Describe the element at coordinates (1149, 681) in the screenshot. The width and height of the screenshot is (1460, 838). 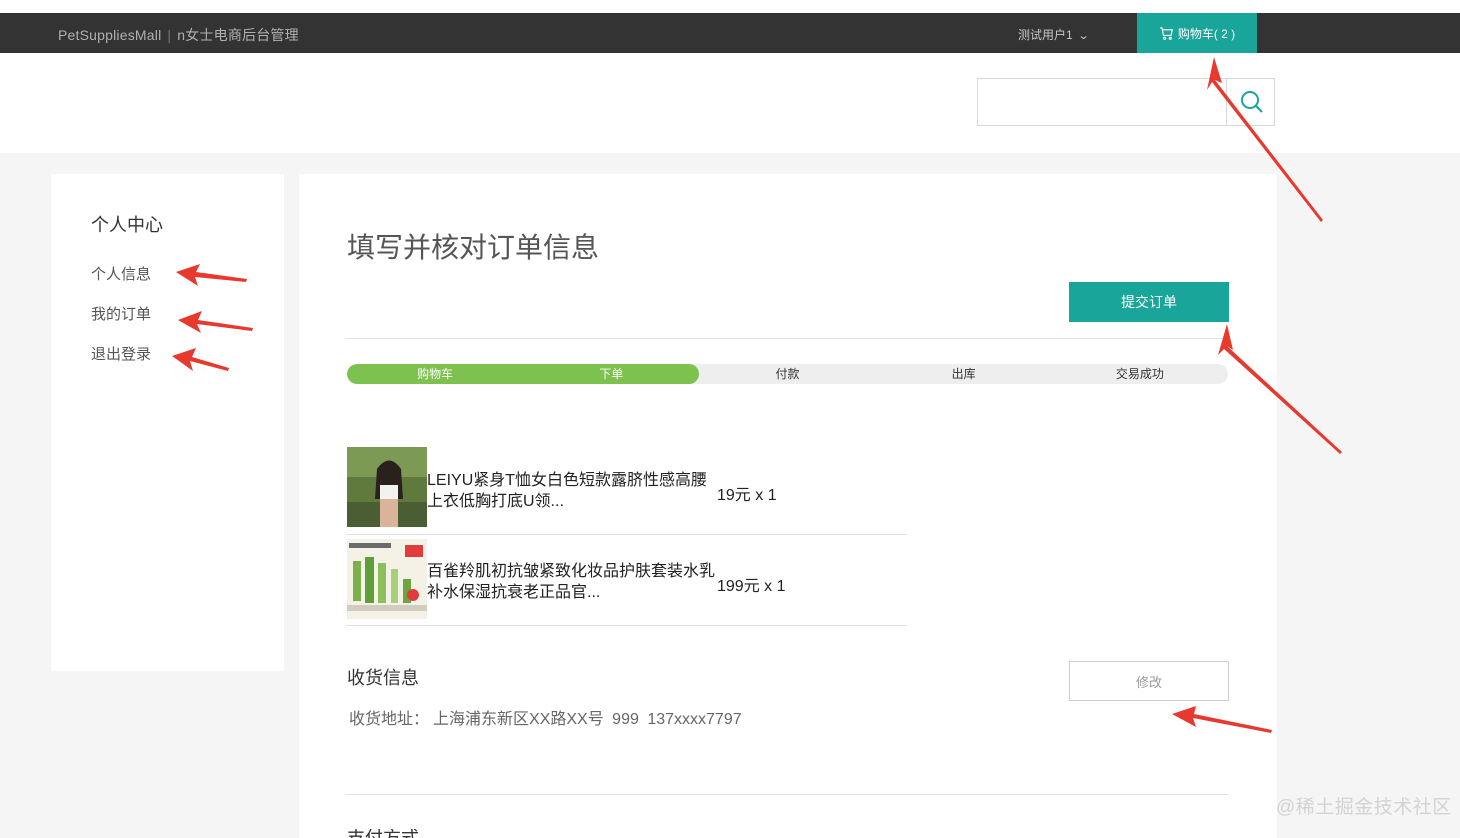
I see `edit-address-button: 修改` at that location.